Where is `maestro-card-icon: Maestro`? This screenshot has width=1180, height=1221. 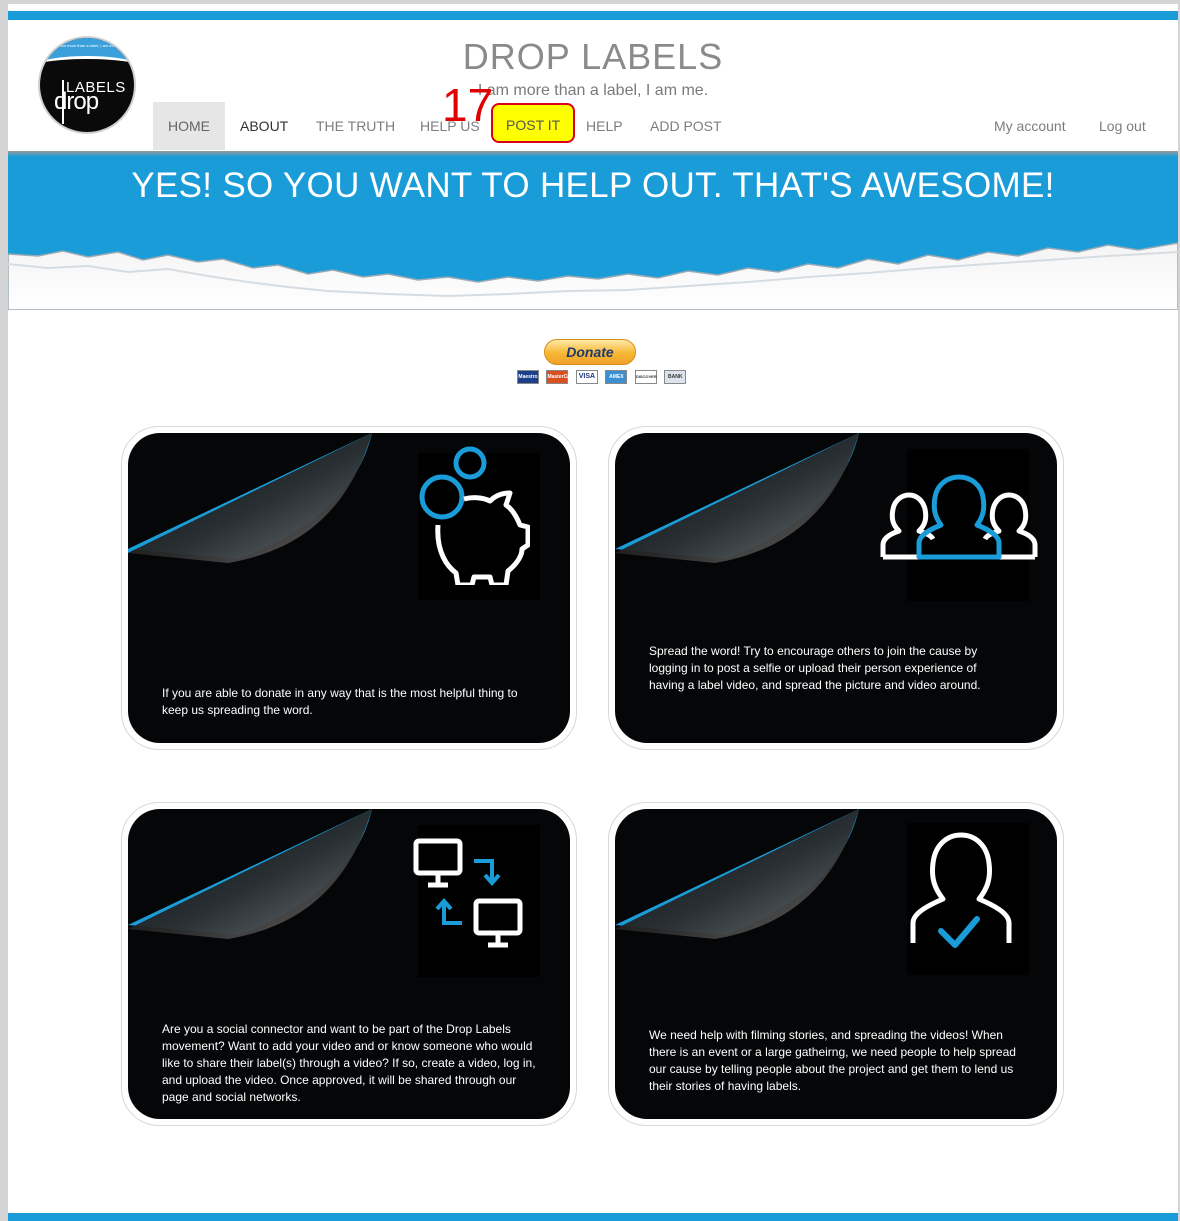 maestro-card-icon: Maestro is located at coordinates (528, 377).